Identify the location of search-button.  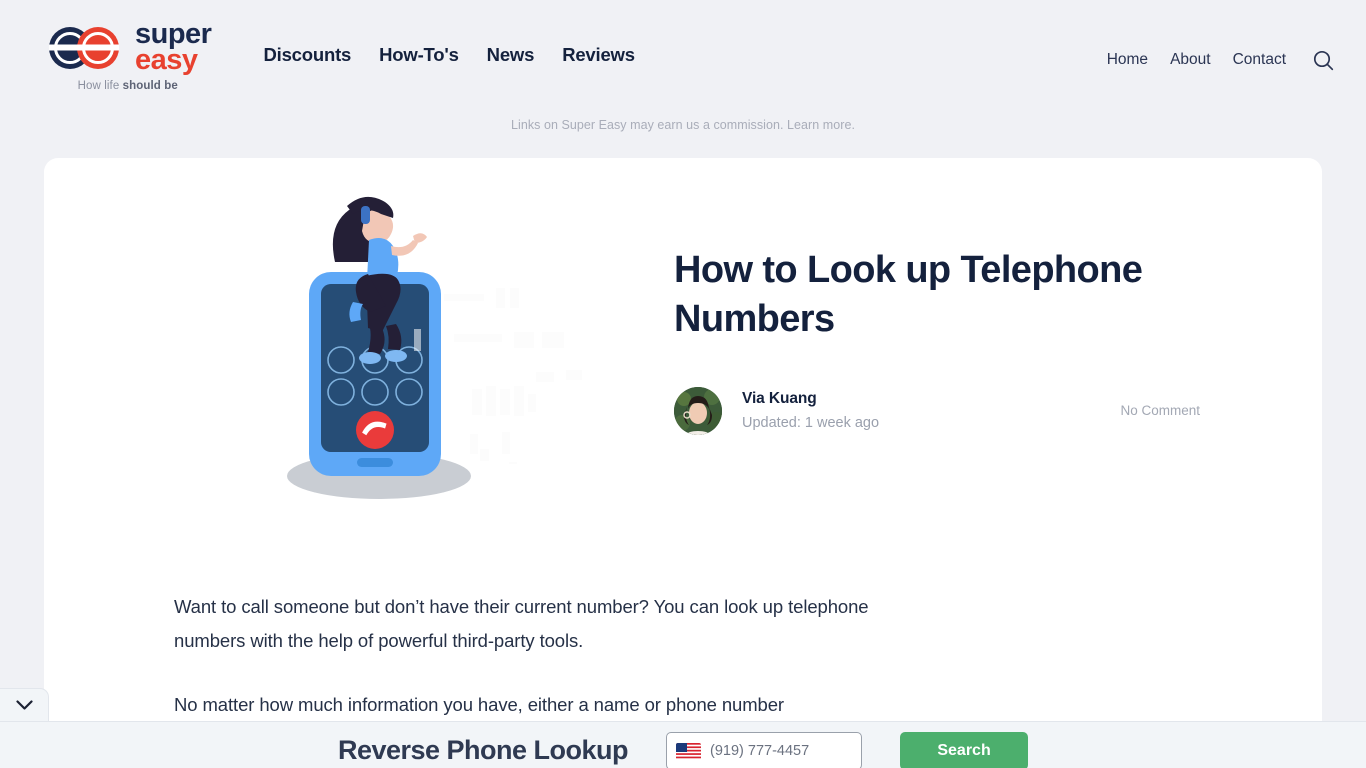
(1323, 60).